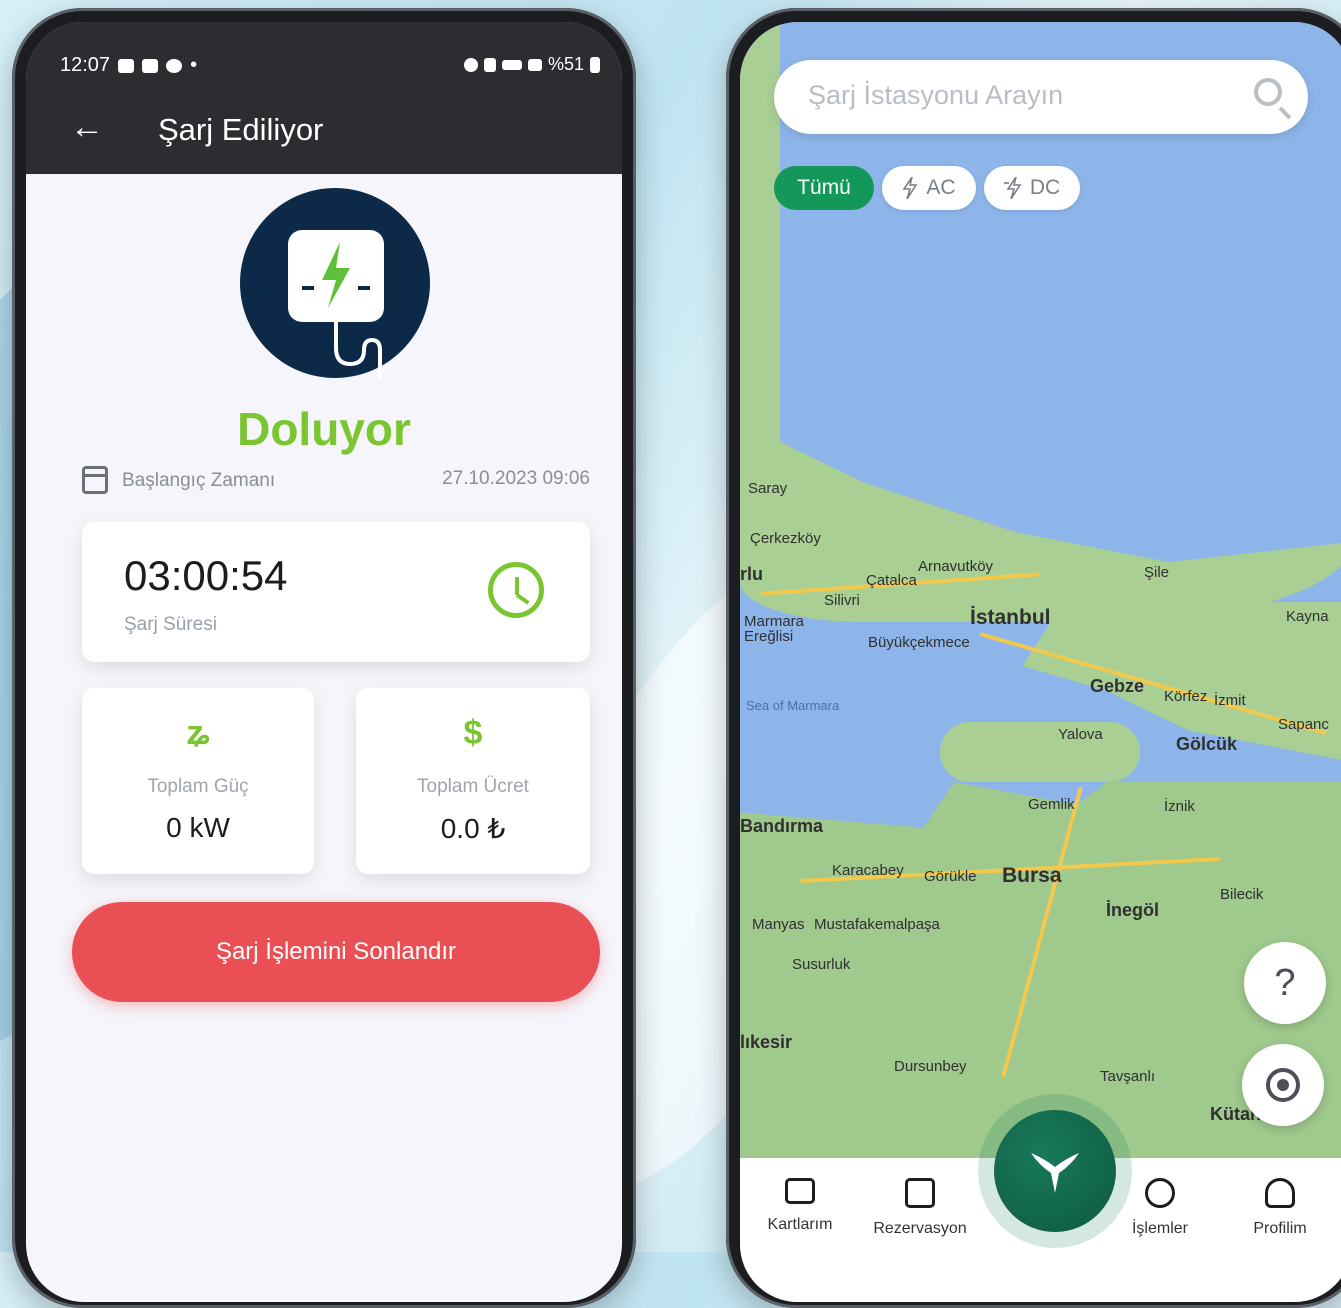 Image resolution: width=1341 pixels, height=1308 pixels. I want to click on card-icon, so click(800, 1191).